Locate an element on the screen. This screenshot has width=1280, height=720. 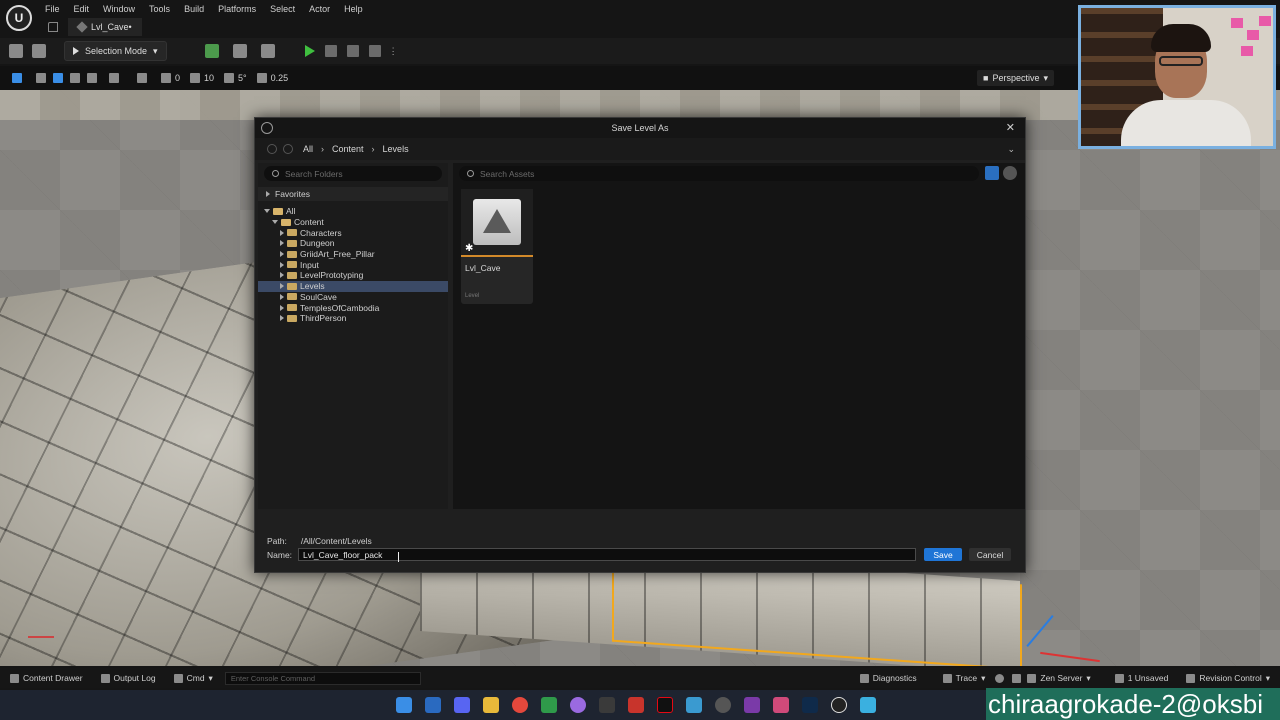
angle-snap-icon is located at coordinates (229, 78).